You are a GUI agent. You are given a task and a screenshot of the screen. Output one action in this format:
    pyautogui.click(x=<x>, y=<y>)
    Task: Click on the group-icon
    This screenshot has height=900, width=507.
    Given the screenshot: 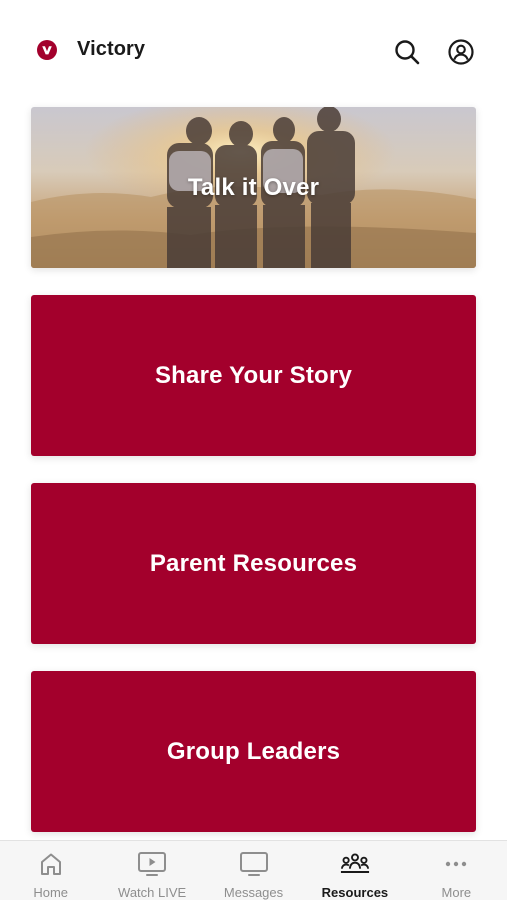 What is the action you would take?
    pyautogui.click(x=355, y=864)
    